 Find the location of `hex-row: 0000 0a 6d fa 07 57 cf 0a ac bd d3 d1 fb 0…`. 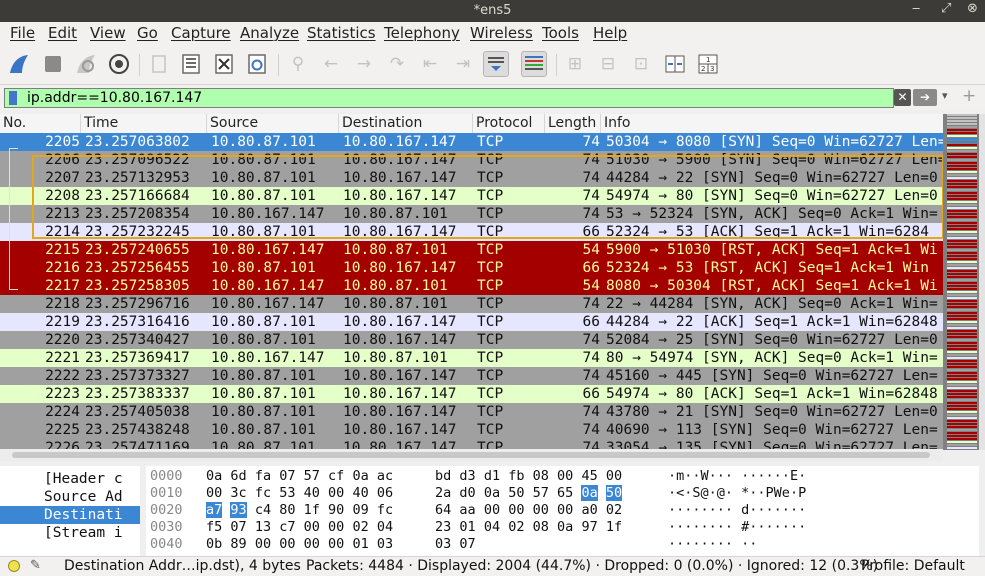

hex-row: 0000 0a 6d fa 07 57 cf 0a ac bd d3 d1 fb 0… is located at coordinates (562, 476).